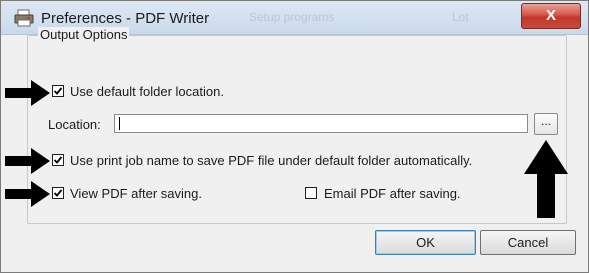 Image resolution: width=589 pixels, height=273 pixels. What do you see at coordinates (136, 193) in the screenshot?
I see `view-pdf-label: View PDF after saving.` at bounding box center [136, 193].